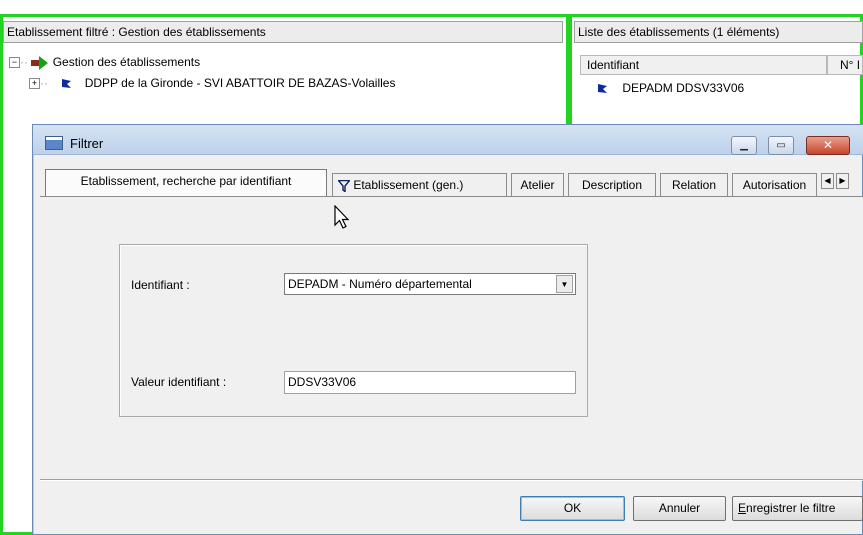  What do you see at coordinates (342, 219) in the screenshot?
I see `mouse-cursor-icon` at bounding box center [342, 219].